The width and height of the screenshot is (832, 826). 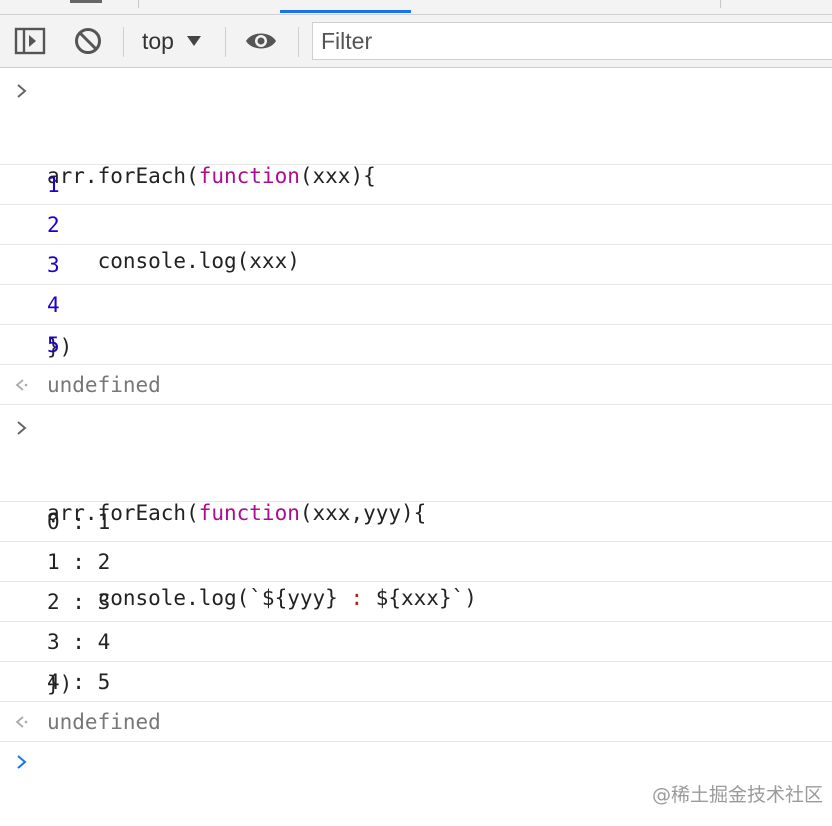 I want to click on triangle-down-icon, so click(x=193, y=41).